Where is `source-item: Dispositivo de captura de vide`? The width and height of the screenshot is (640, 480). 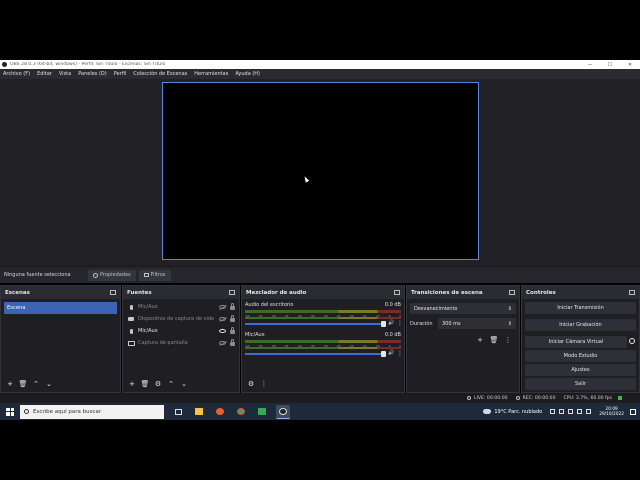
source-item: Dispositivo de captura de vide is located at coordinates (181, 319).